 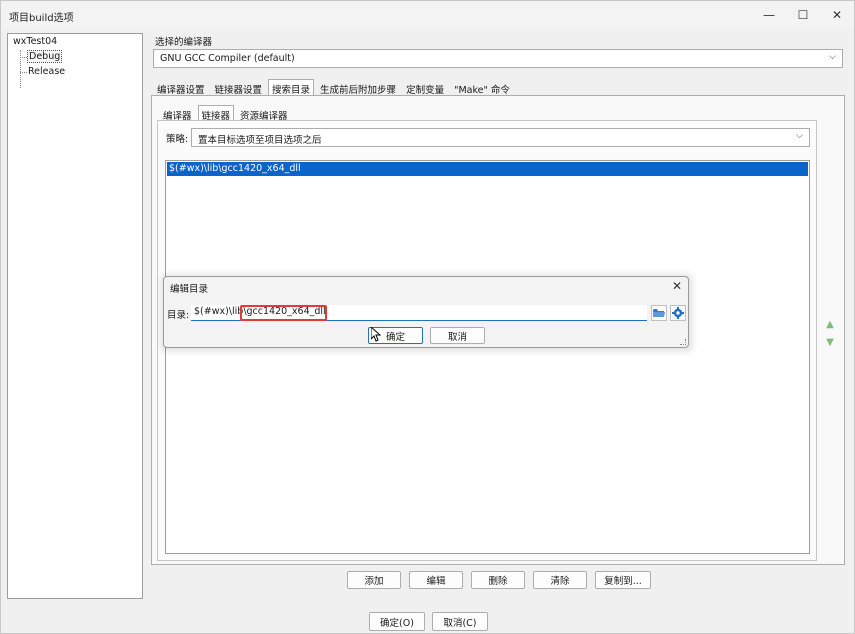 I want to click on list-item: $(#wx)\lib\gcc1420_x64_dll, so click(x=487, y=169).